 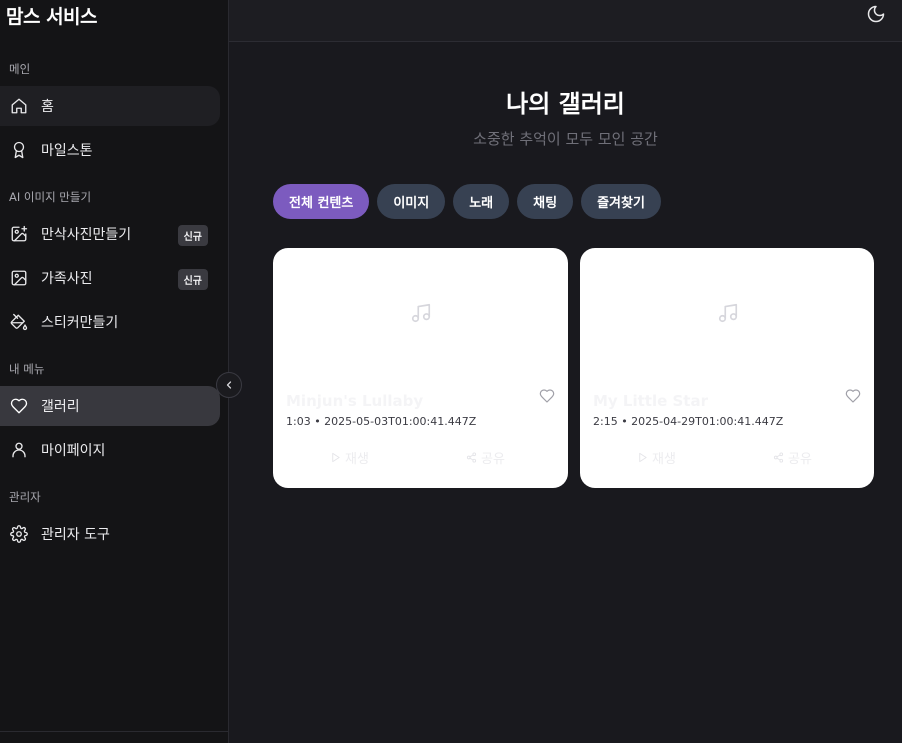 What do you see at coordinates (688, 421) in the screenshot?
I see `card-meta: 2:15 • 2025-04-29T01:00:41.447Z` at bounding box center [688, 421].